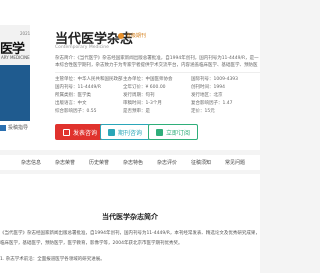 This screenshot has height=273, width=320. Describe the element at coordinates (207, 95) in the screenshot. I see `info-cell: 发行地区：北京` at that location.